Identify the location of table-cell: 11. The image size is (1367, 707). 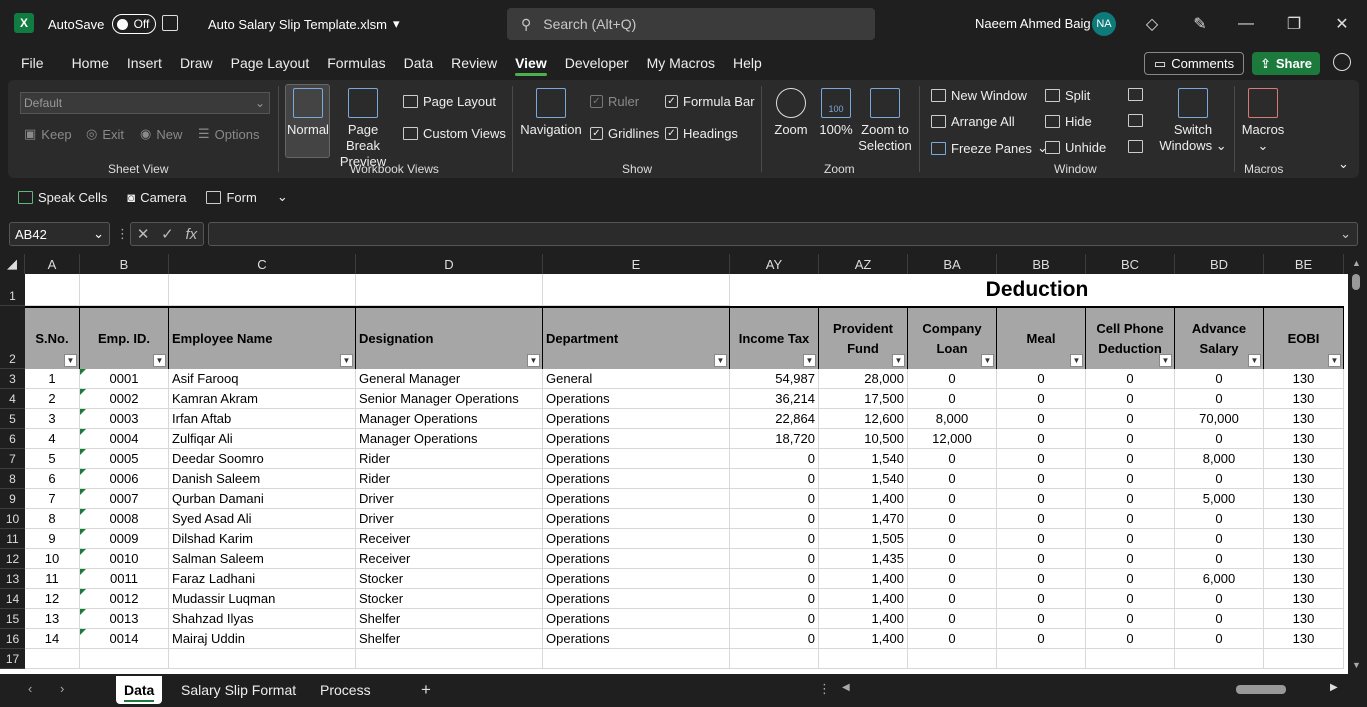
(52, 579).